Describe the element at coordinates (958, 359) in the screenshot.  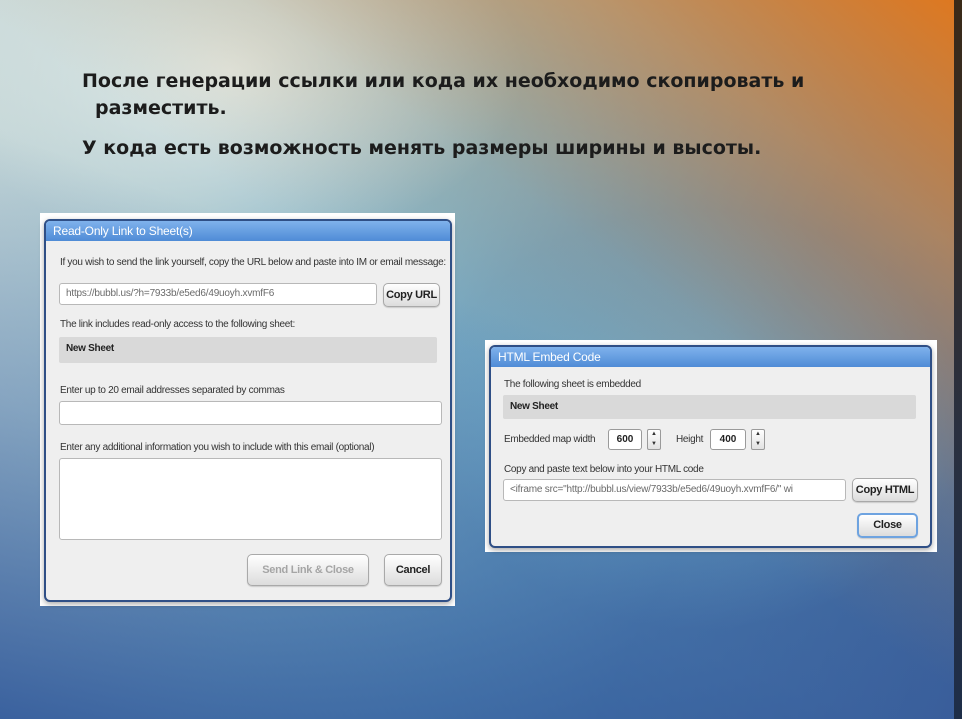
I see `slide-edge` at that location.